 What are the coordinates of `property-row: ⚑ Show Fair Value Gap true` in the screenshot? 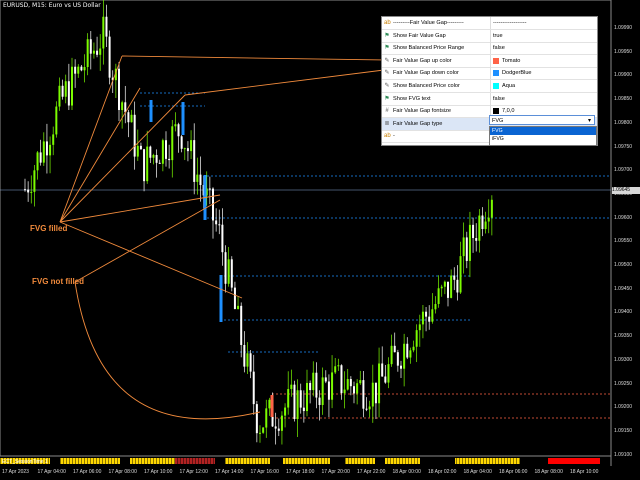 It's located at (489, 36).